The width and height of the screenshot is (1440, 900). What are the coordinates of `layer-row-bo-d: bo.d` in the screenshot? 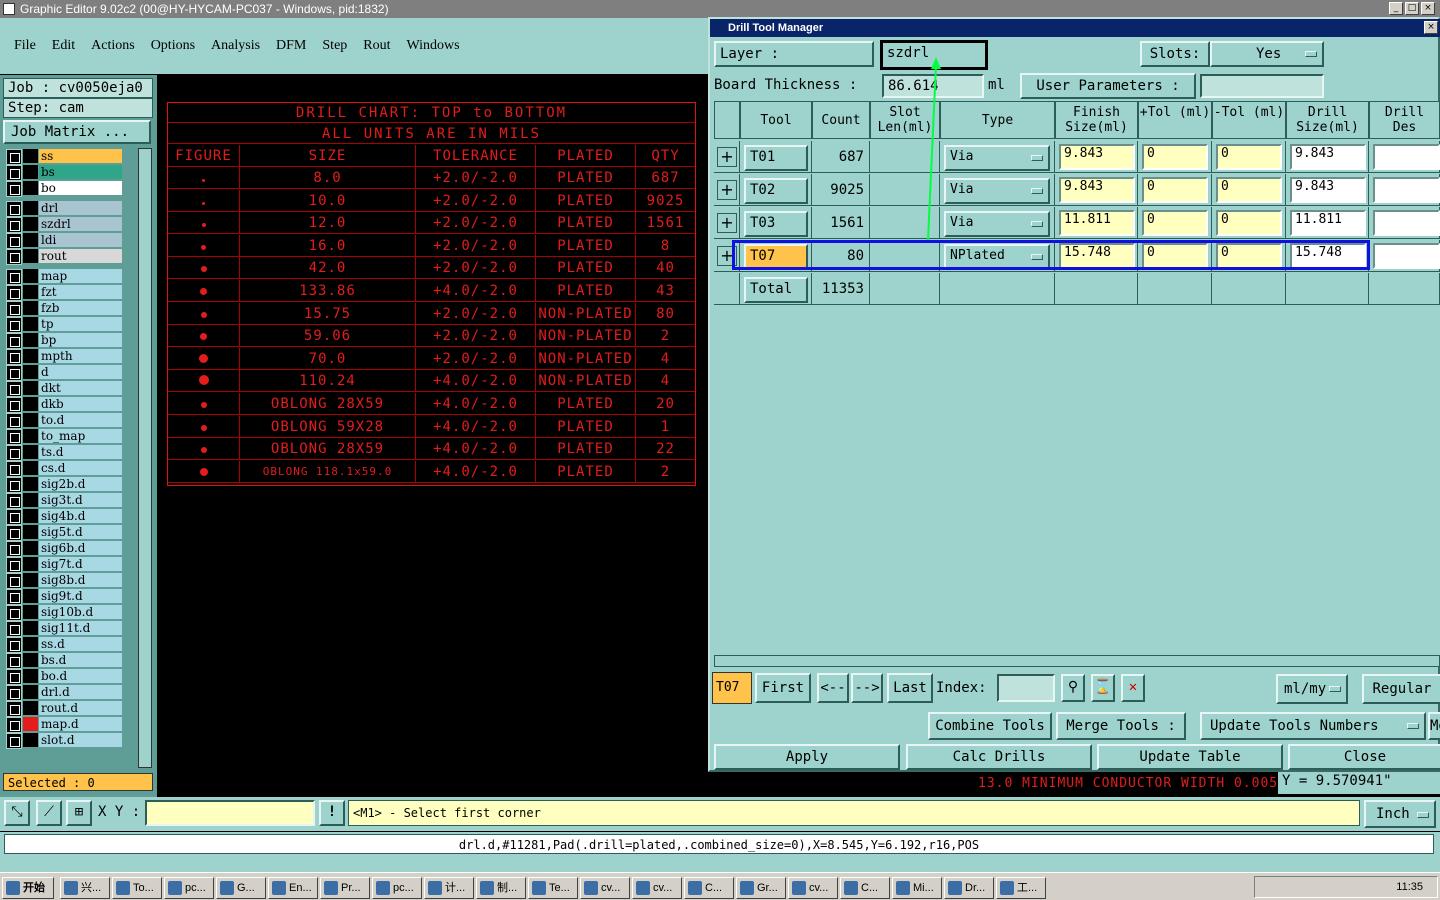 It's located at (65, 677).